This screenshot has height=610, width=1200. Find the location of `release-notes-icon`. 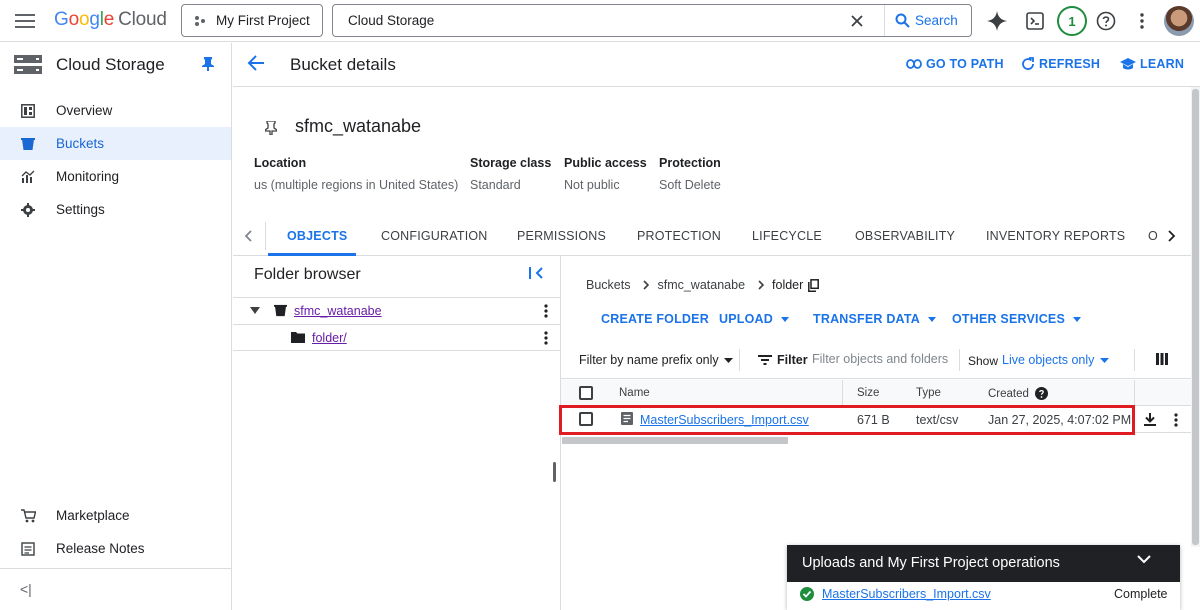

release-notes-icon is located at coordinates (28, 549).